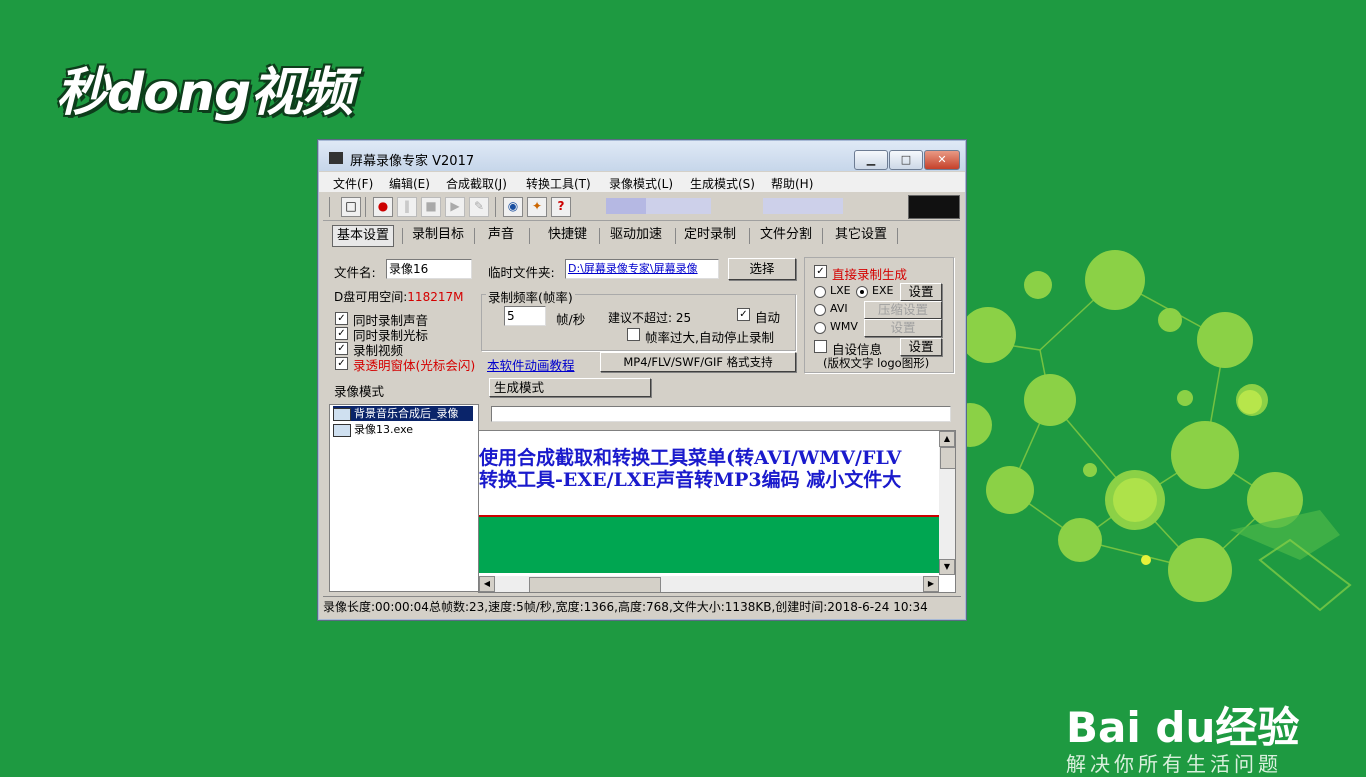  I want to click on tab-basic: 基本设置, so click(363, 236).